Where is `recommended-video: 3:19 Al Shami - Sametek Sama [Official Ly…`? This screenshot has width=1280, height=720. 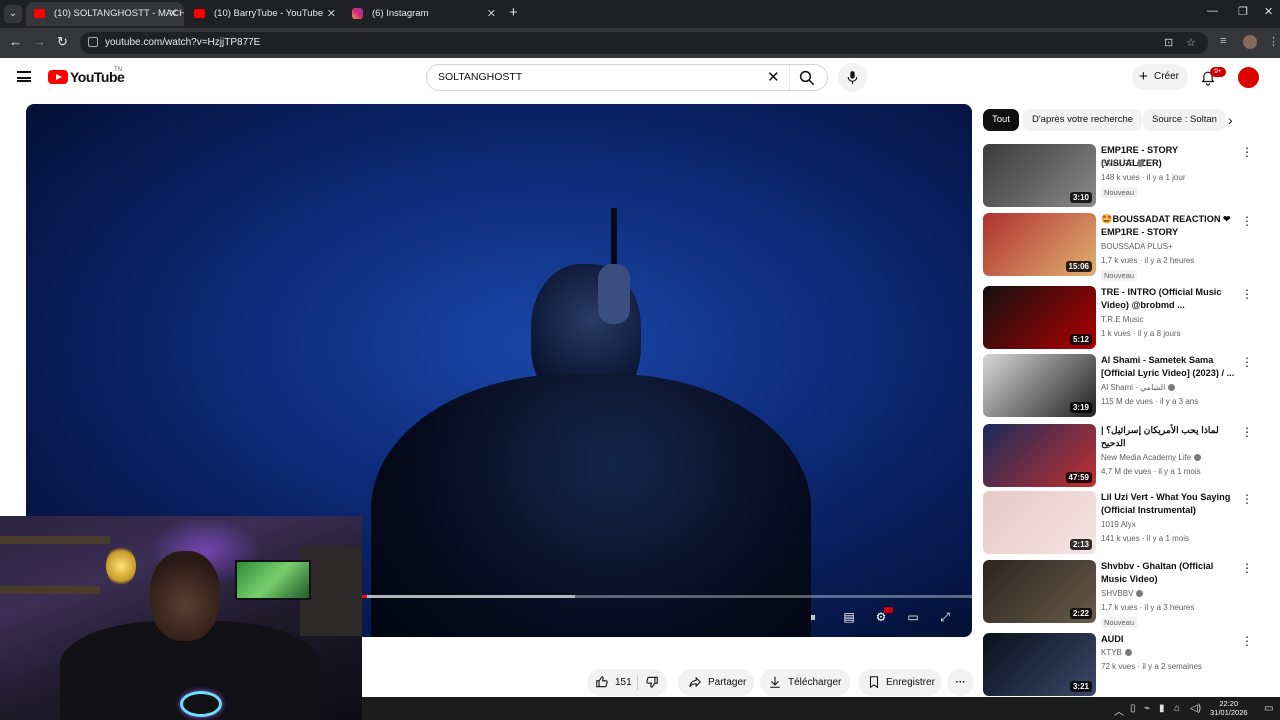 recommended-video: 3:19 Al Shami - Sametek Sama [Official Ly… is located at coordinates (1123, 386).